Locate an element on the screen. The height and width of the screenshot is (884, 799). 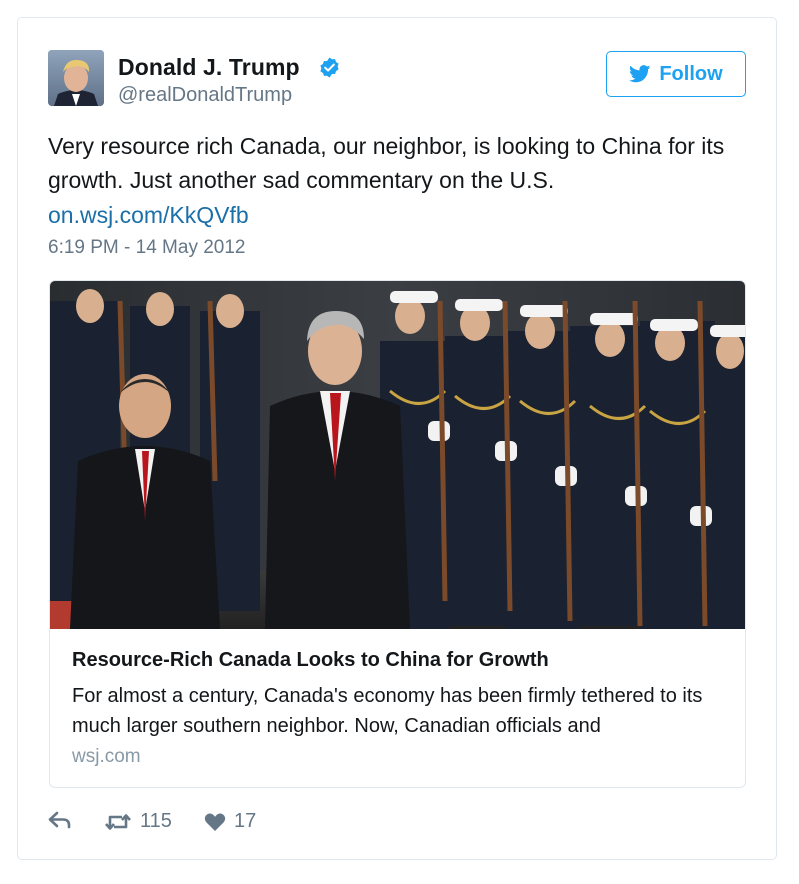
like-count: 17 is located at coordinates (245, 821).